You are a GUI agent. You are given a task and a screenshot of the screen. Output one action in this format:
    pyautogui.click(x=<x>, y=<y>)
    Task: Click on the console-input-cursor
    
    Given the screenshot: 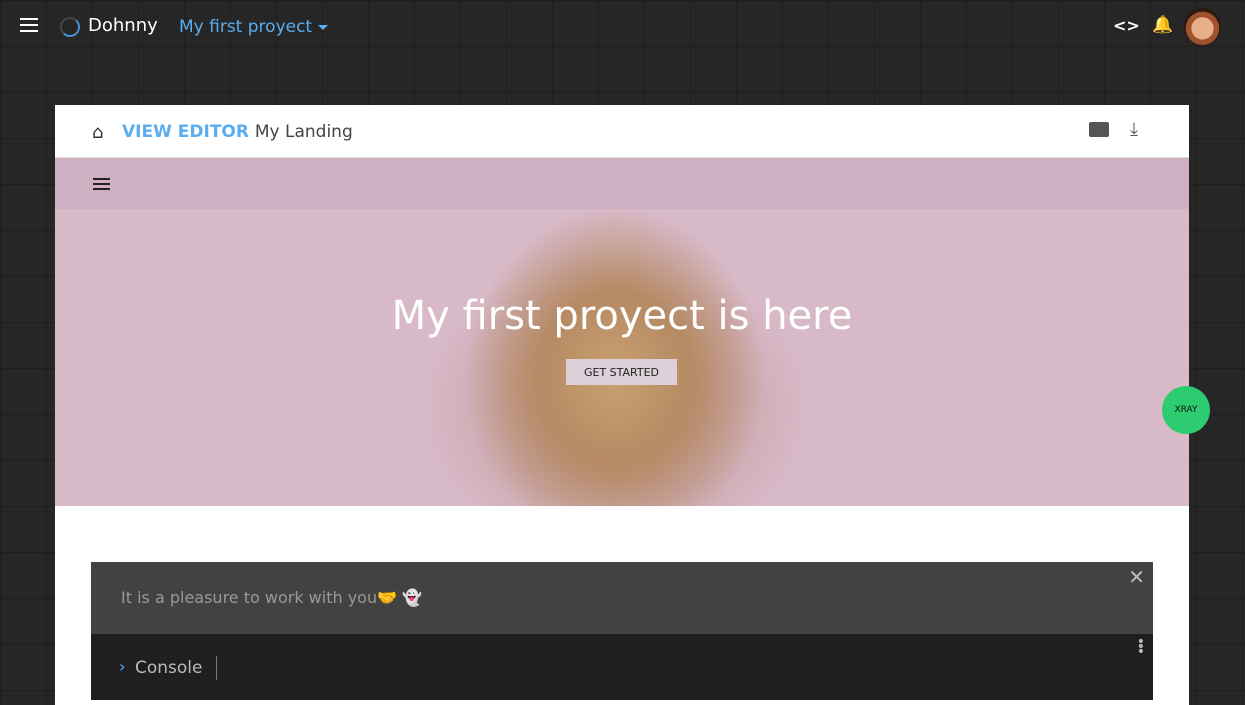 What is the action you would take?
    pyautogui.click(x=216, y=668)
    